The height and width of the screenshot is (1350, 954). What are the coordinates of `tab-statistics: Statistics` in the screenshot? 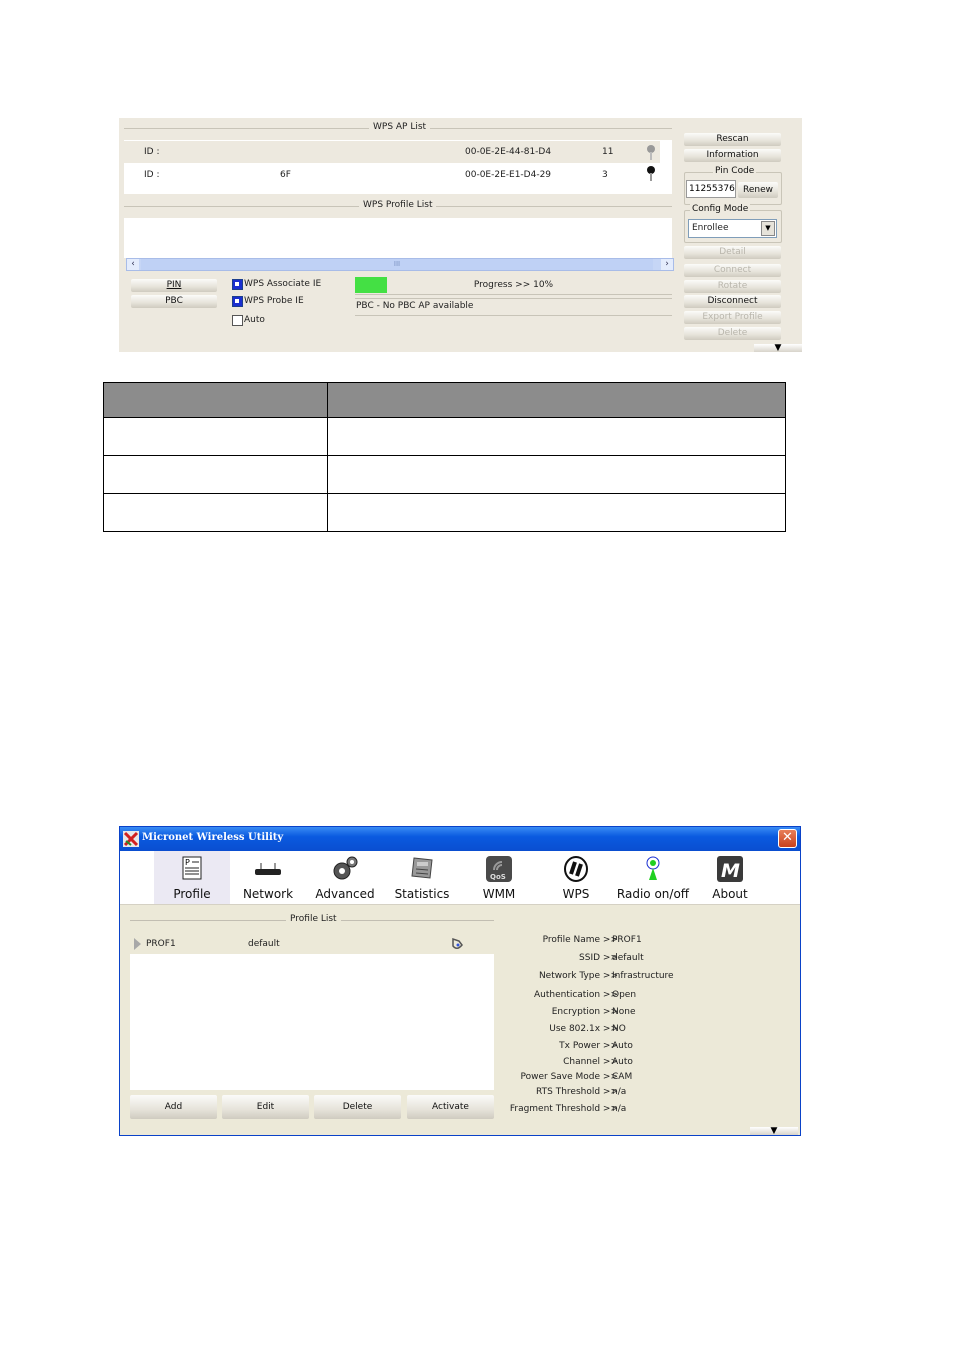 It's located at (422, 877).